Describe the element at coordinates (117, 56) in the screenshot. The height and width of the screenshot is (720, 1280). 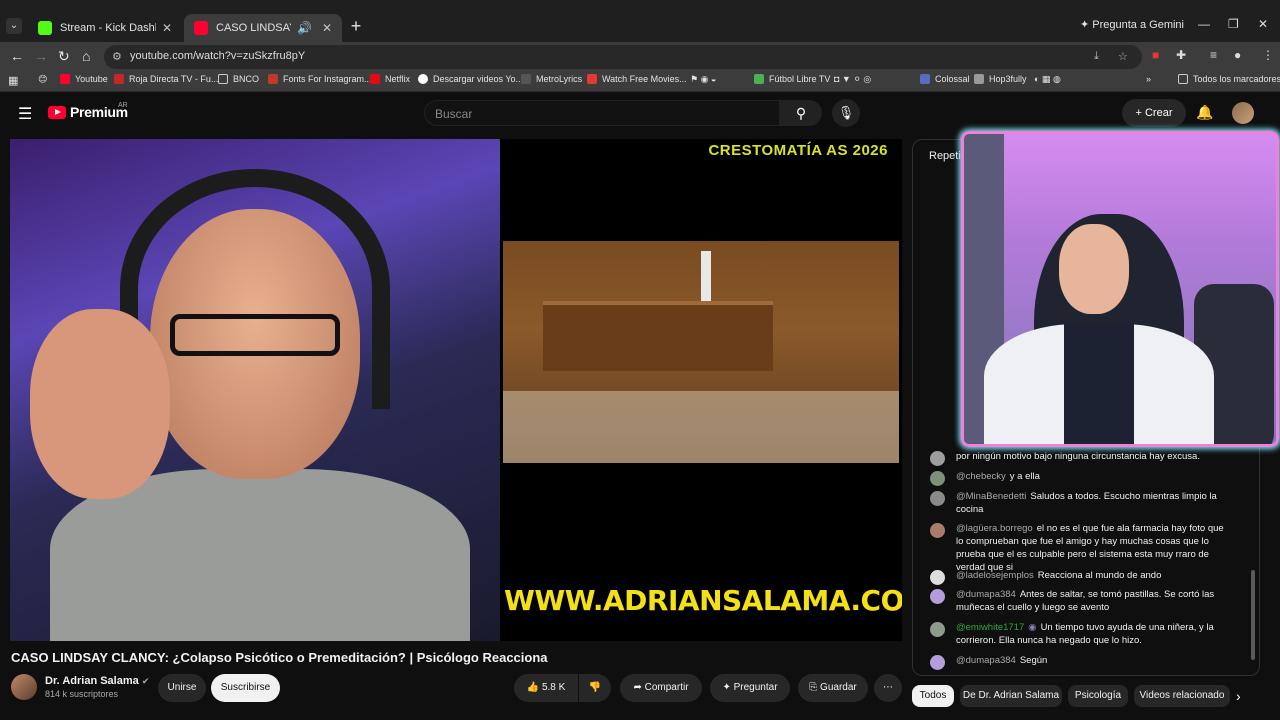
I see `site-info-icon: ⚙` at that location.